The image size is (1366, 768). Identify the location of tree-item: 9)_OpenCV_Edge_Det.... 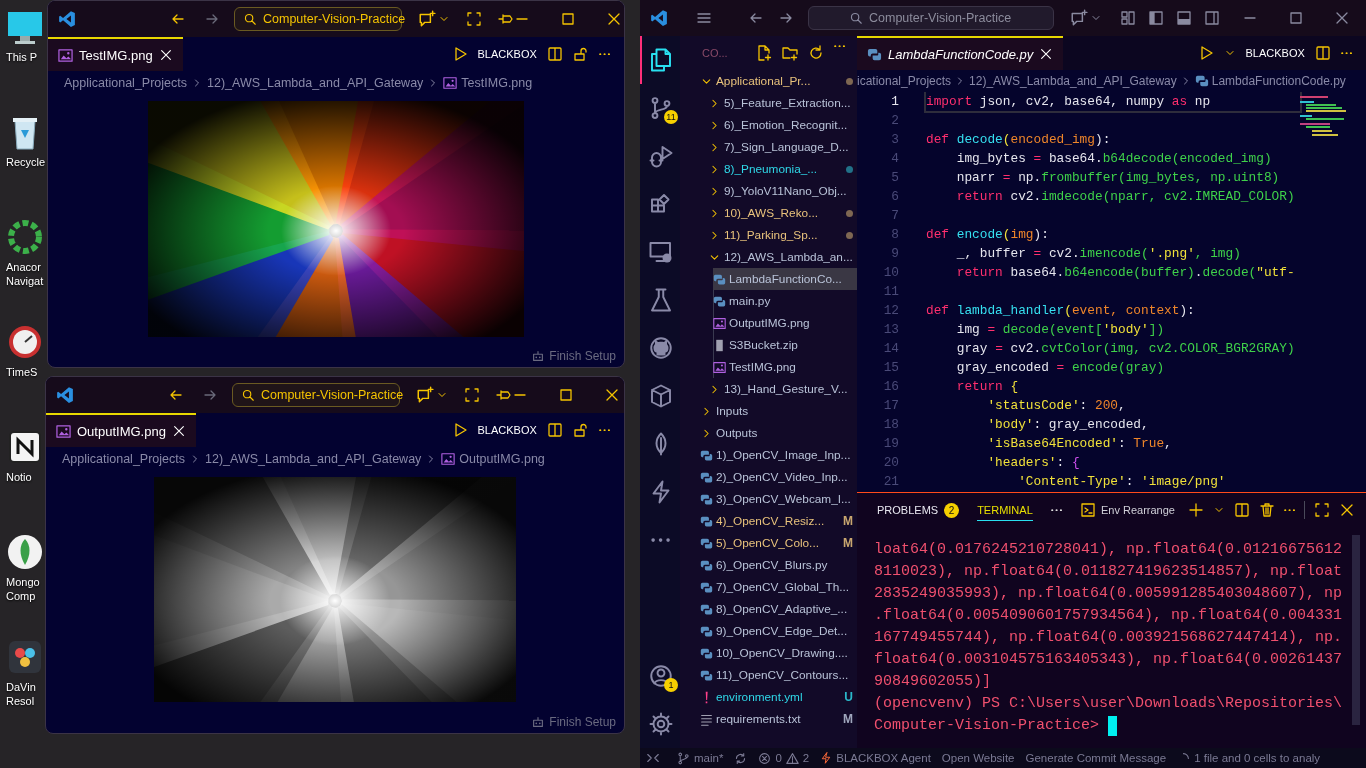
(768, 631).